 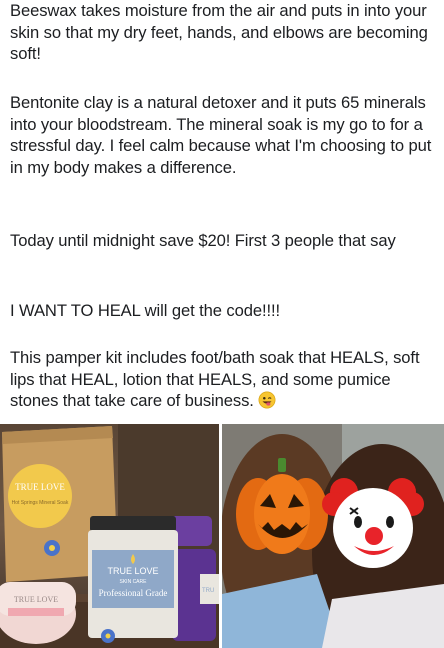 I want to click on jar-brand: TRUE LOVE, so click(x=132, y=571).